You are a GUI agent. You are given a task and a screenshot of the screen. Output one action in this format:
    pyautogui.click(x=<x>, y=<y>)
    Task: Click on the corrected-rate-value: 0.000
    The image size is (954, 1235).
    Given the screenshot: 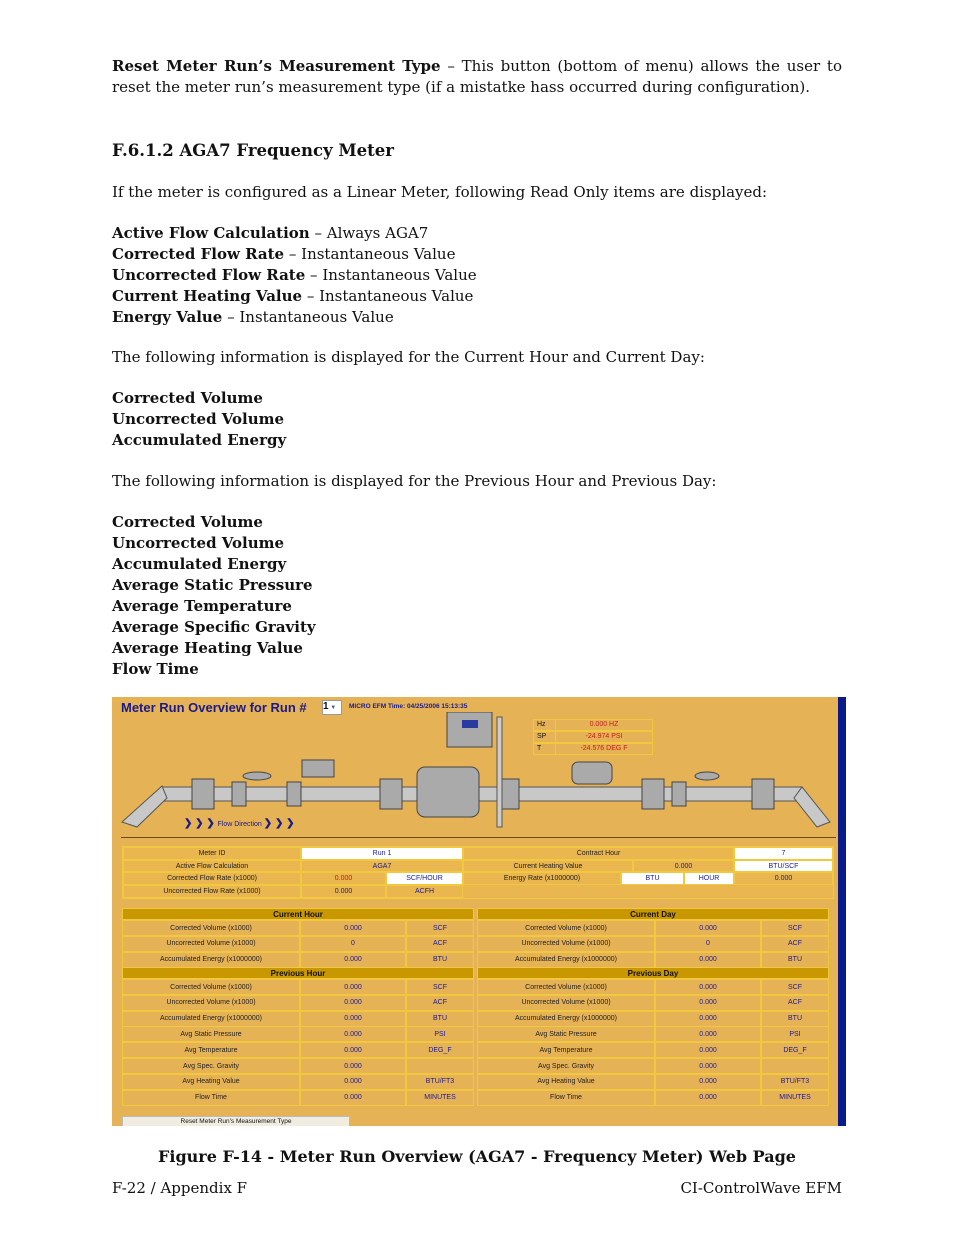 What is the action you would take?
    pyautogui.click(x=343, y=878)
    